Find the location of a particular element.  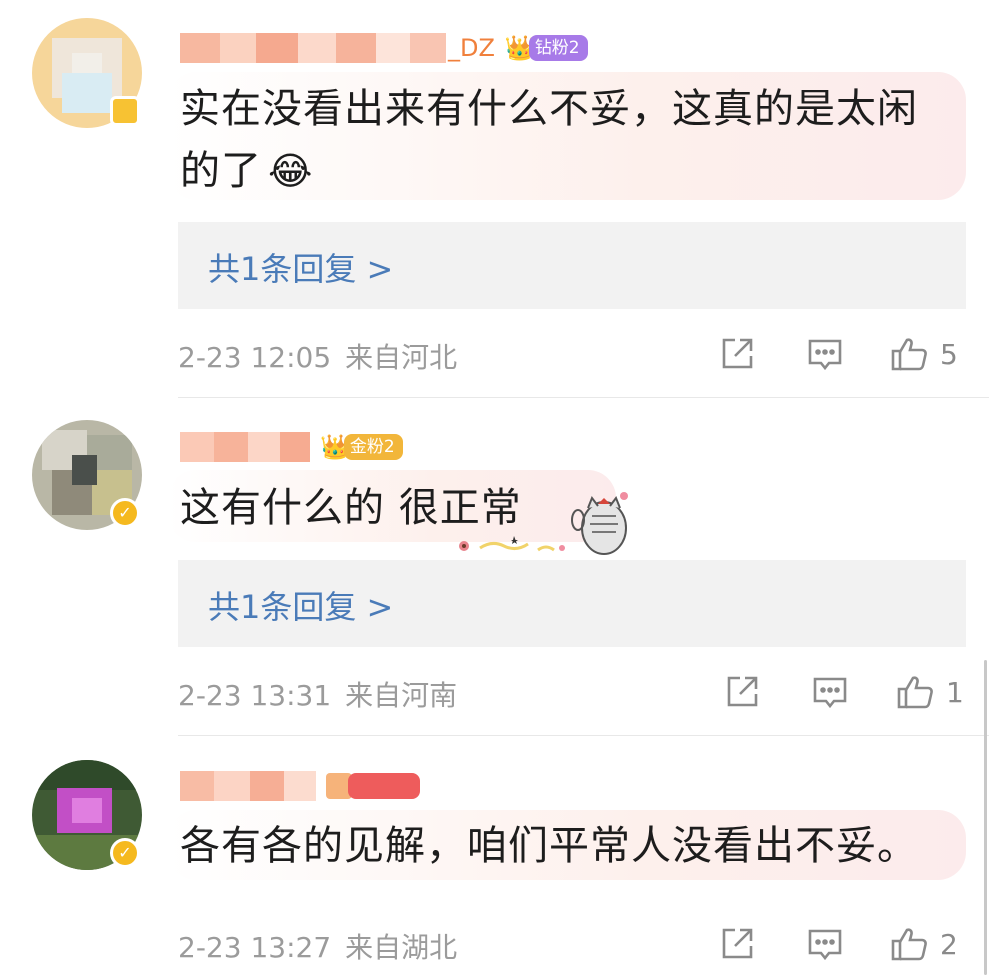

member-badge-icon is located at coordinates (125, 111).